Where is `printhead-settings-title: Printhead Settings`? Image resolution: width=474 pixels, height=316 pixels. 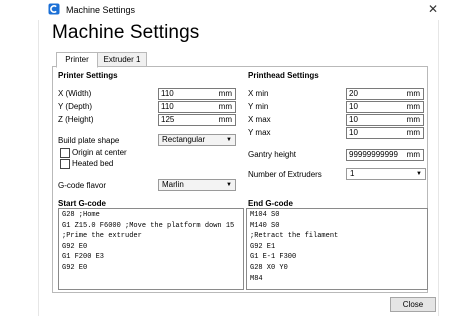 printhead-settings-title: Printhead Settings is located at coordinates (283, 75).